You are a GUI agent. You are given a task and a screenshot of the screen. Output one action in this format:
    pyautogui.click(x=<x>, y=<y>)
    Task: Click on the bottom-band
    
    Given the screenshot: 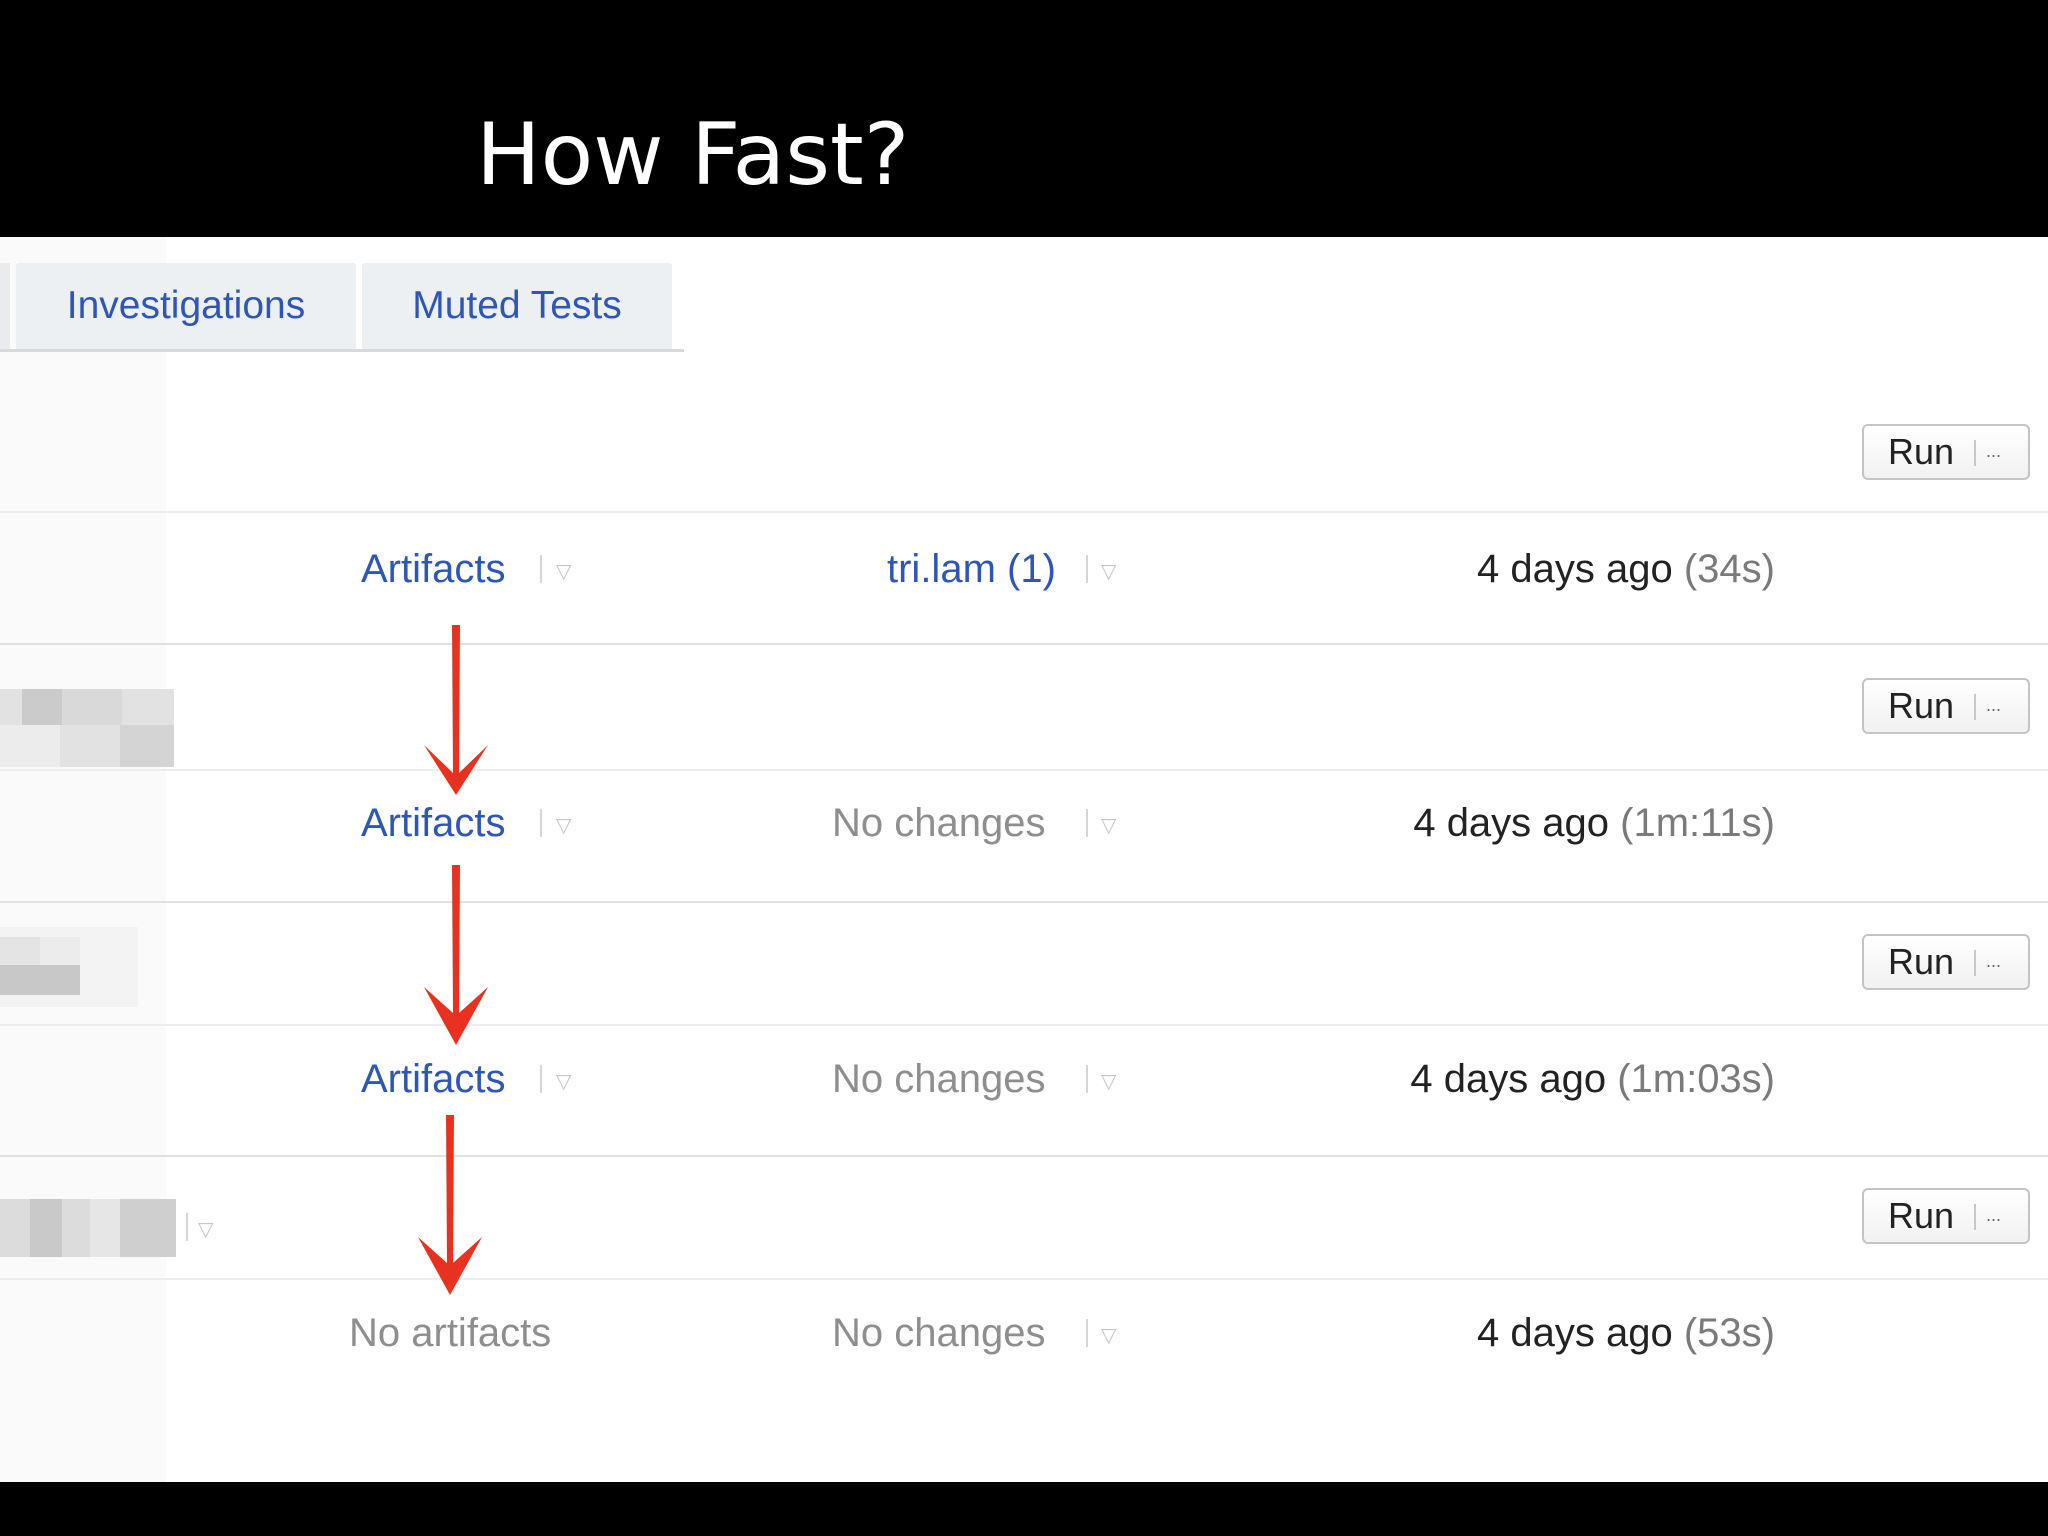 What is the action you would take?
    pyautogui.click(x=1024, y=1509)
    